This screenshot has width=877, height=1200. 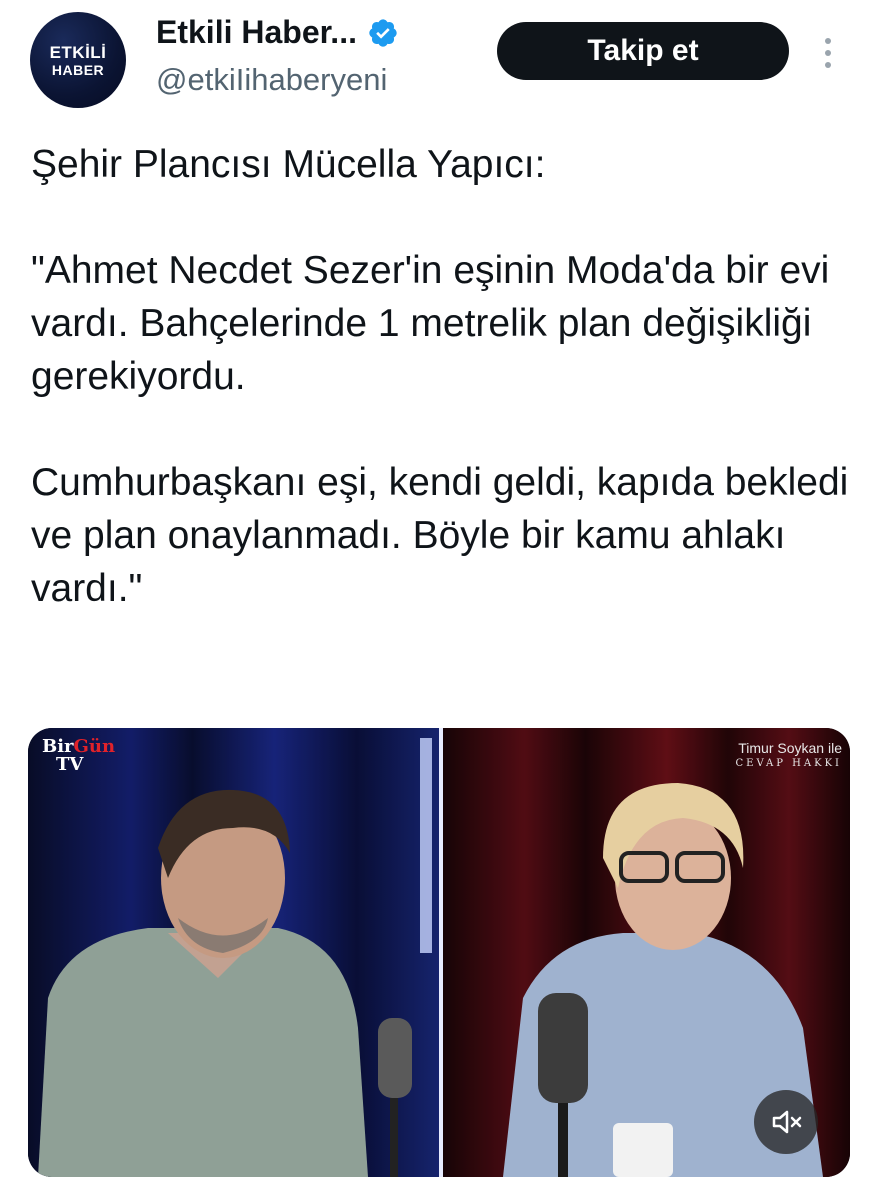 I want to click on follow-button: Takip et, so click(x=643, y=51).